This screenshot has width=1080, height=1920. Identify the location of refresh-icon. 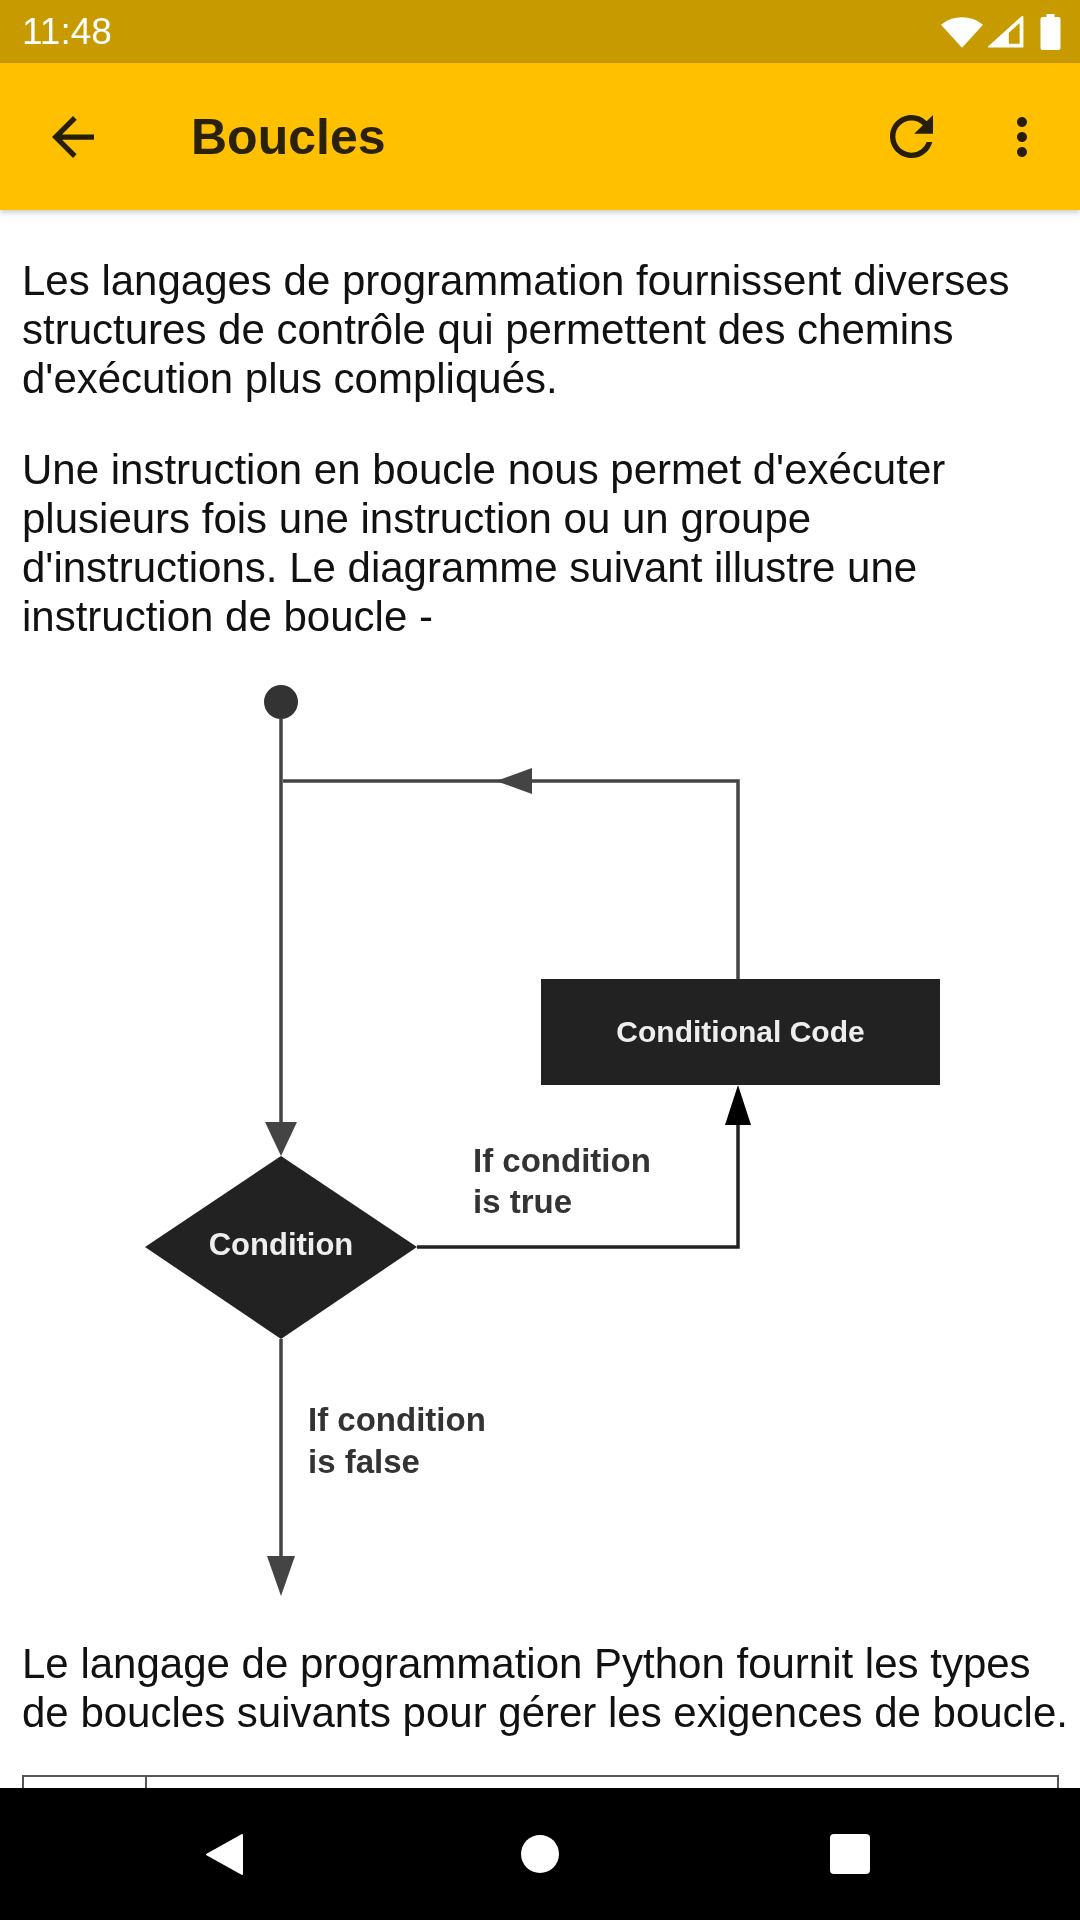
(911, 136).